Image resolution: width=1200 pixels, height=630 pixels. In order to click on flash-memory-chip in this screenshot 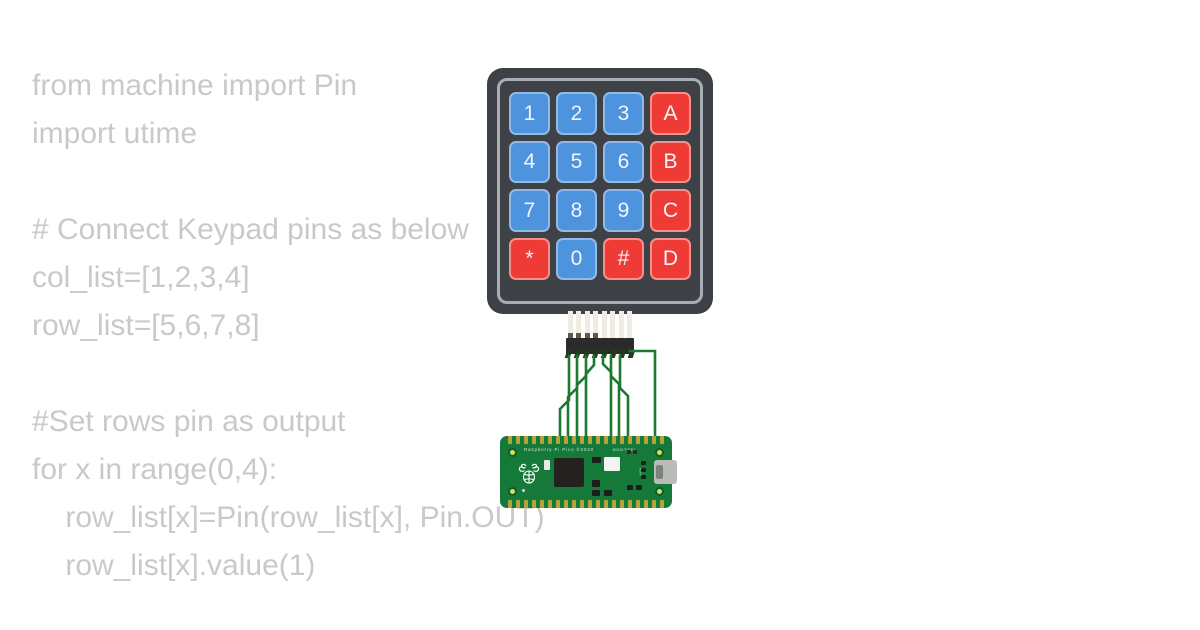, I will do `click(612, 464)`.